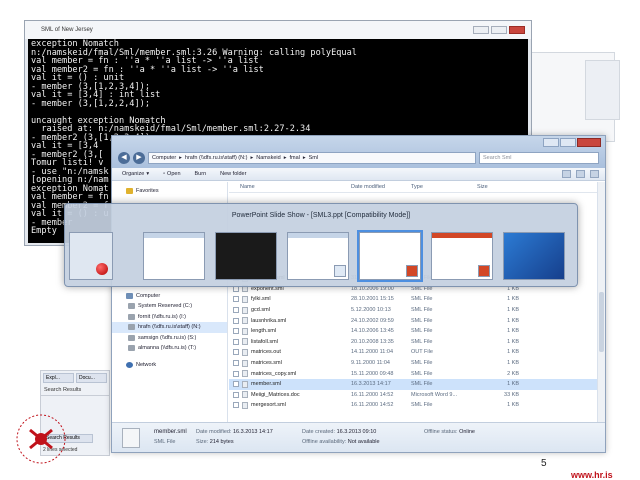  What do you see at coordinates (171, 174) in the screenshot?
I see `open-button: ▫ Open` at bounding box center [171, 174].